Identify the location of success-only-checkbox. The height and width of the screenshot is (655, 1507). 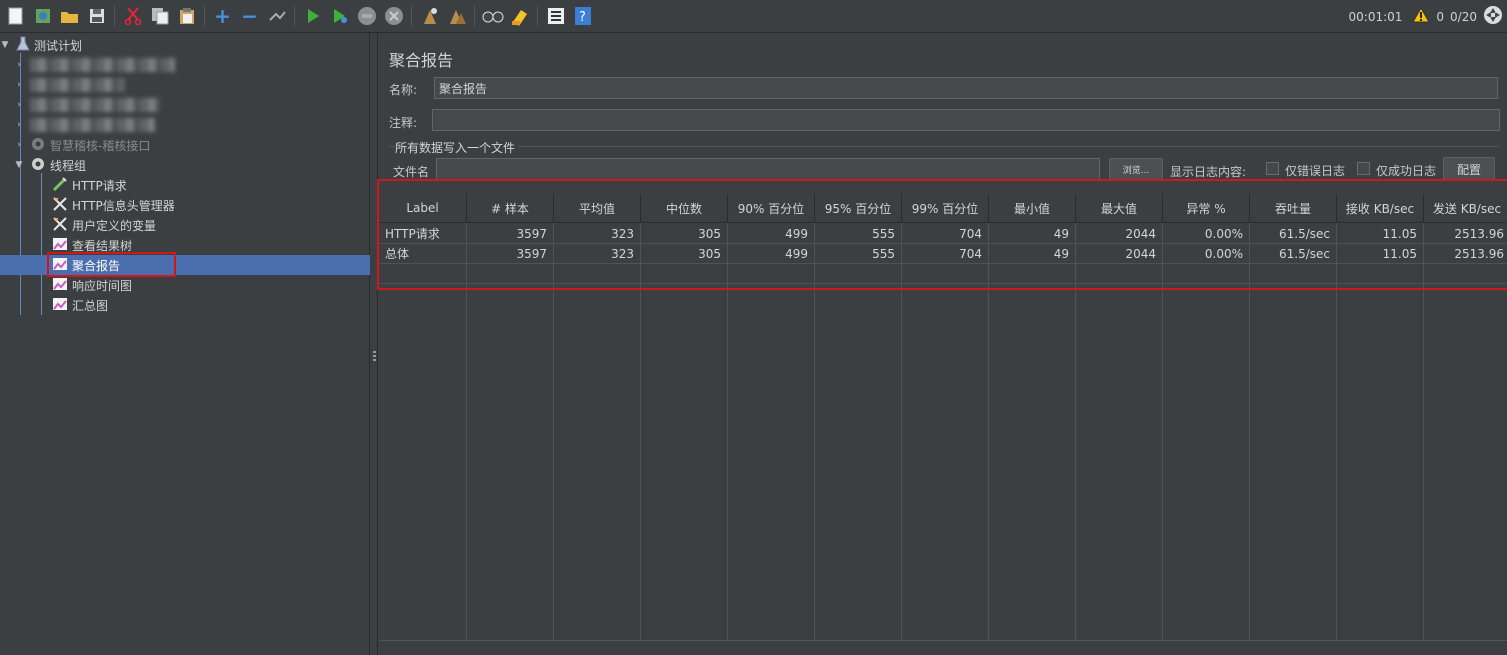
(1363, 168).